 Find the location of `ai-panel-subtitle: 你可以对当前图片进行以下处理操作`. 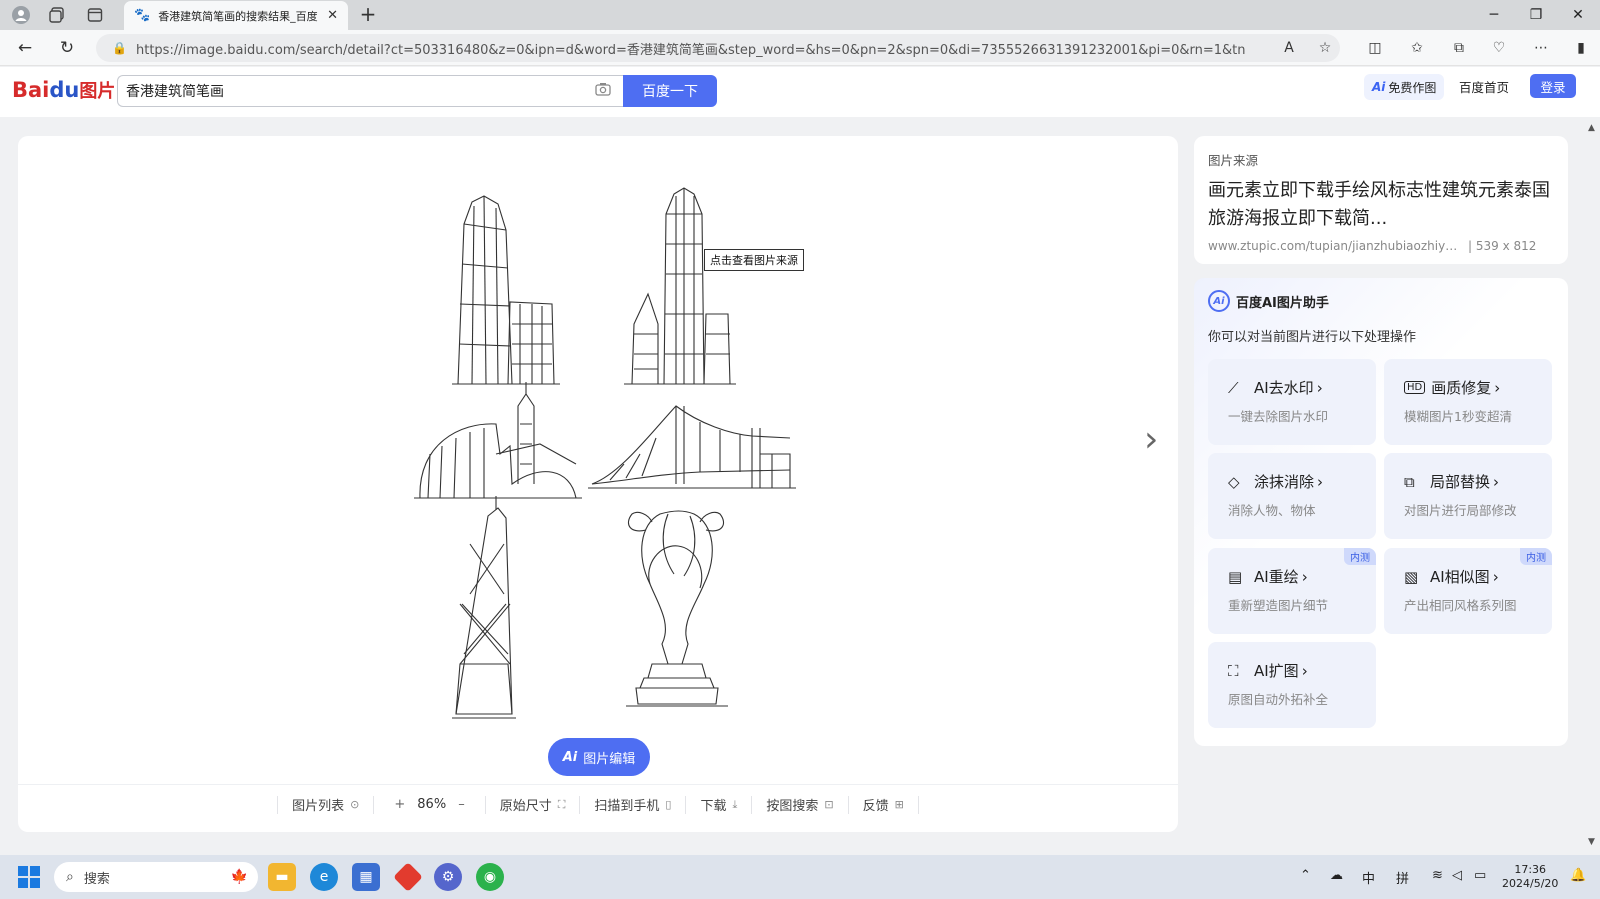

ai-panel-subtitle: 你可以对当前图片进行以下处理操作 is located at coordinates (1312, 337).